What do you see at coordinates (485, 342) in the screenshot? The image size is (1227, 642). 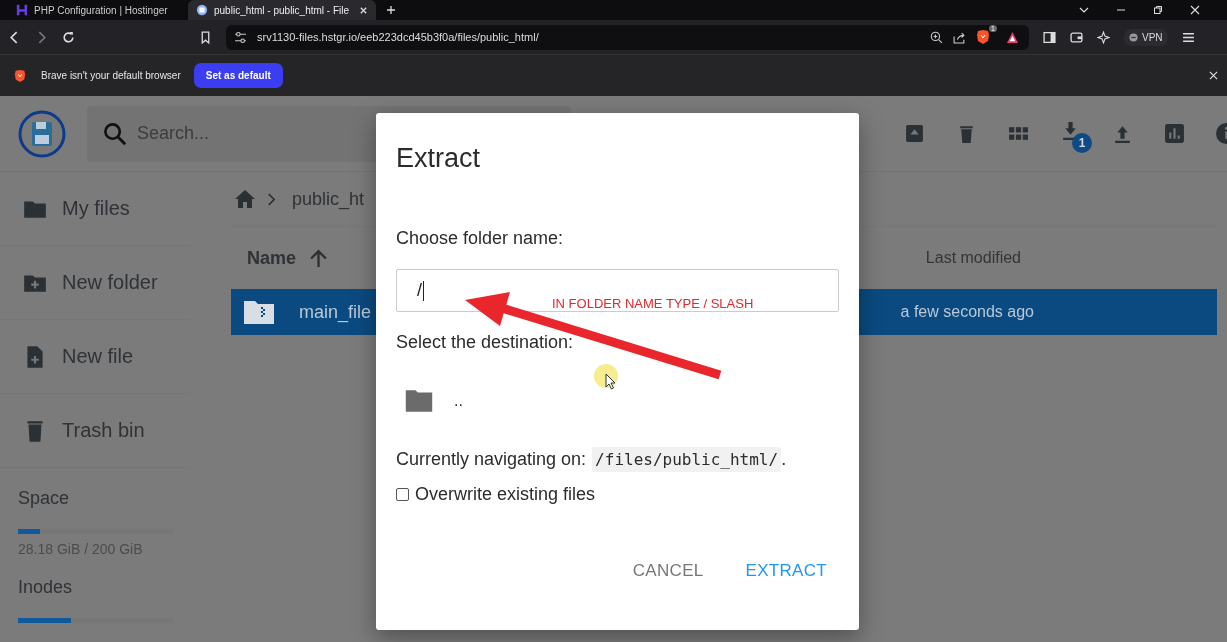 I see `destination-label: Select the destination:` at bounding box center [485, 342].